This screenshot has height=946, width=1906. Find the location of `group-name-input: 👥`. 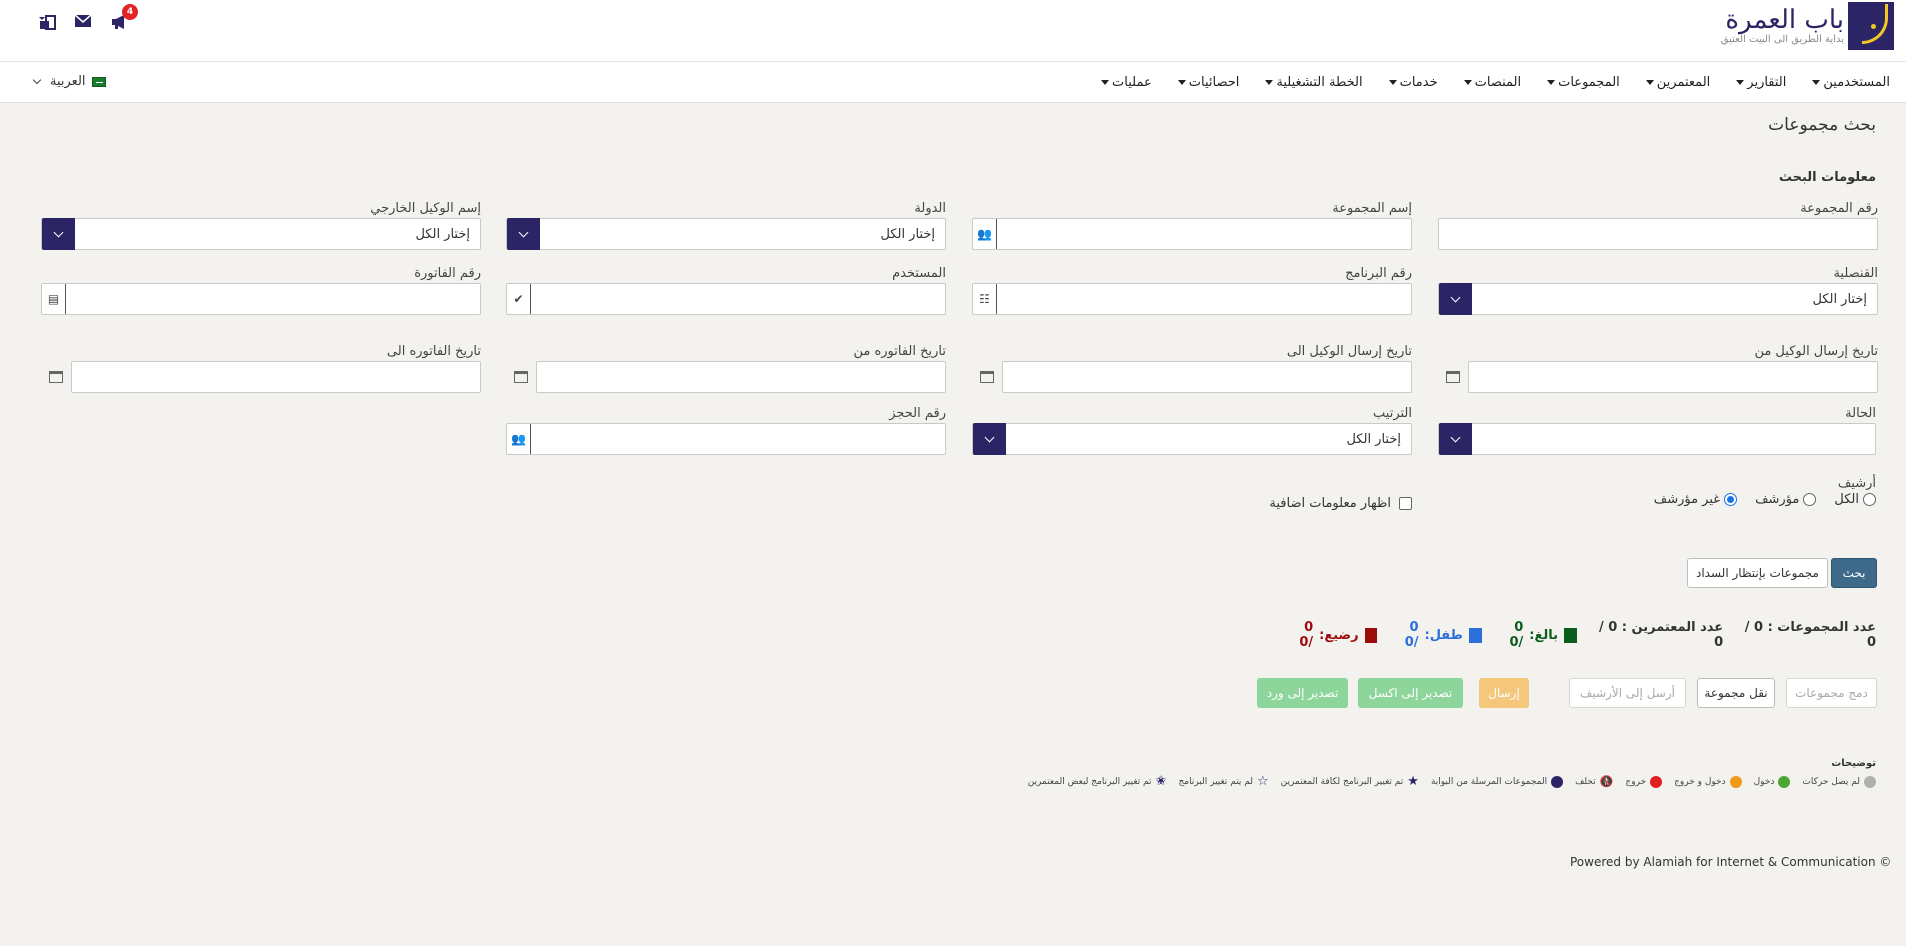

group-name-input: 👥 is located at coordinates (1192, 234).